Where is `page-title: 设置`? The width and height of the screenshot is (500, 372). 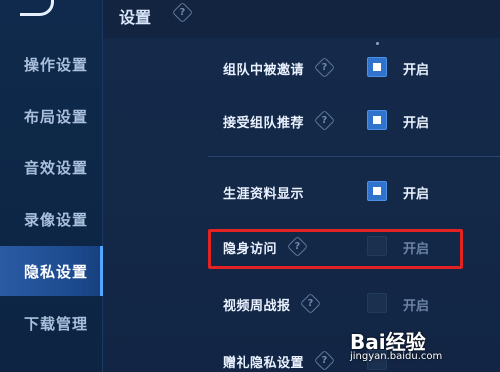 page-title: 设置 is located at coordinates (135, 17).